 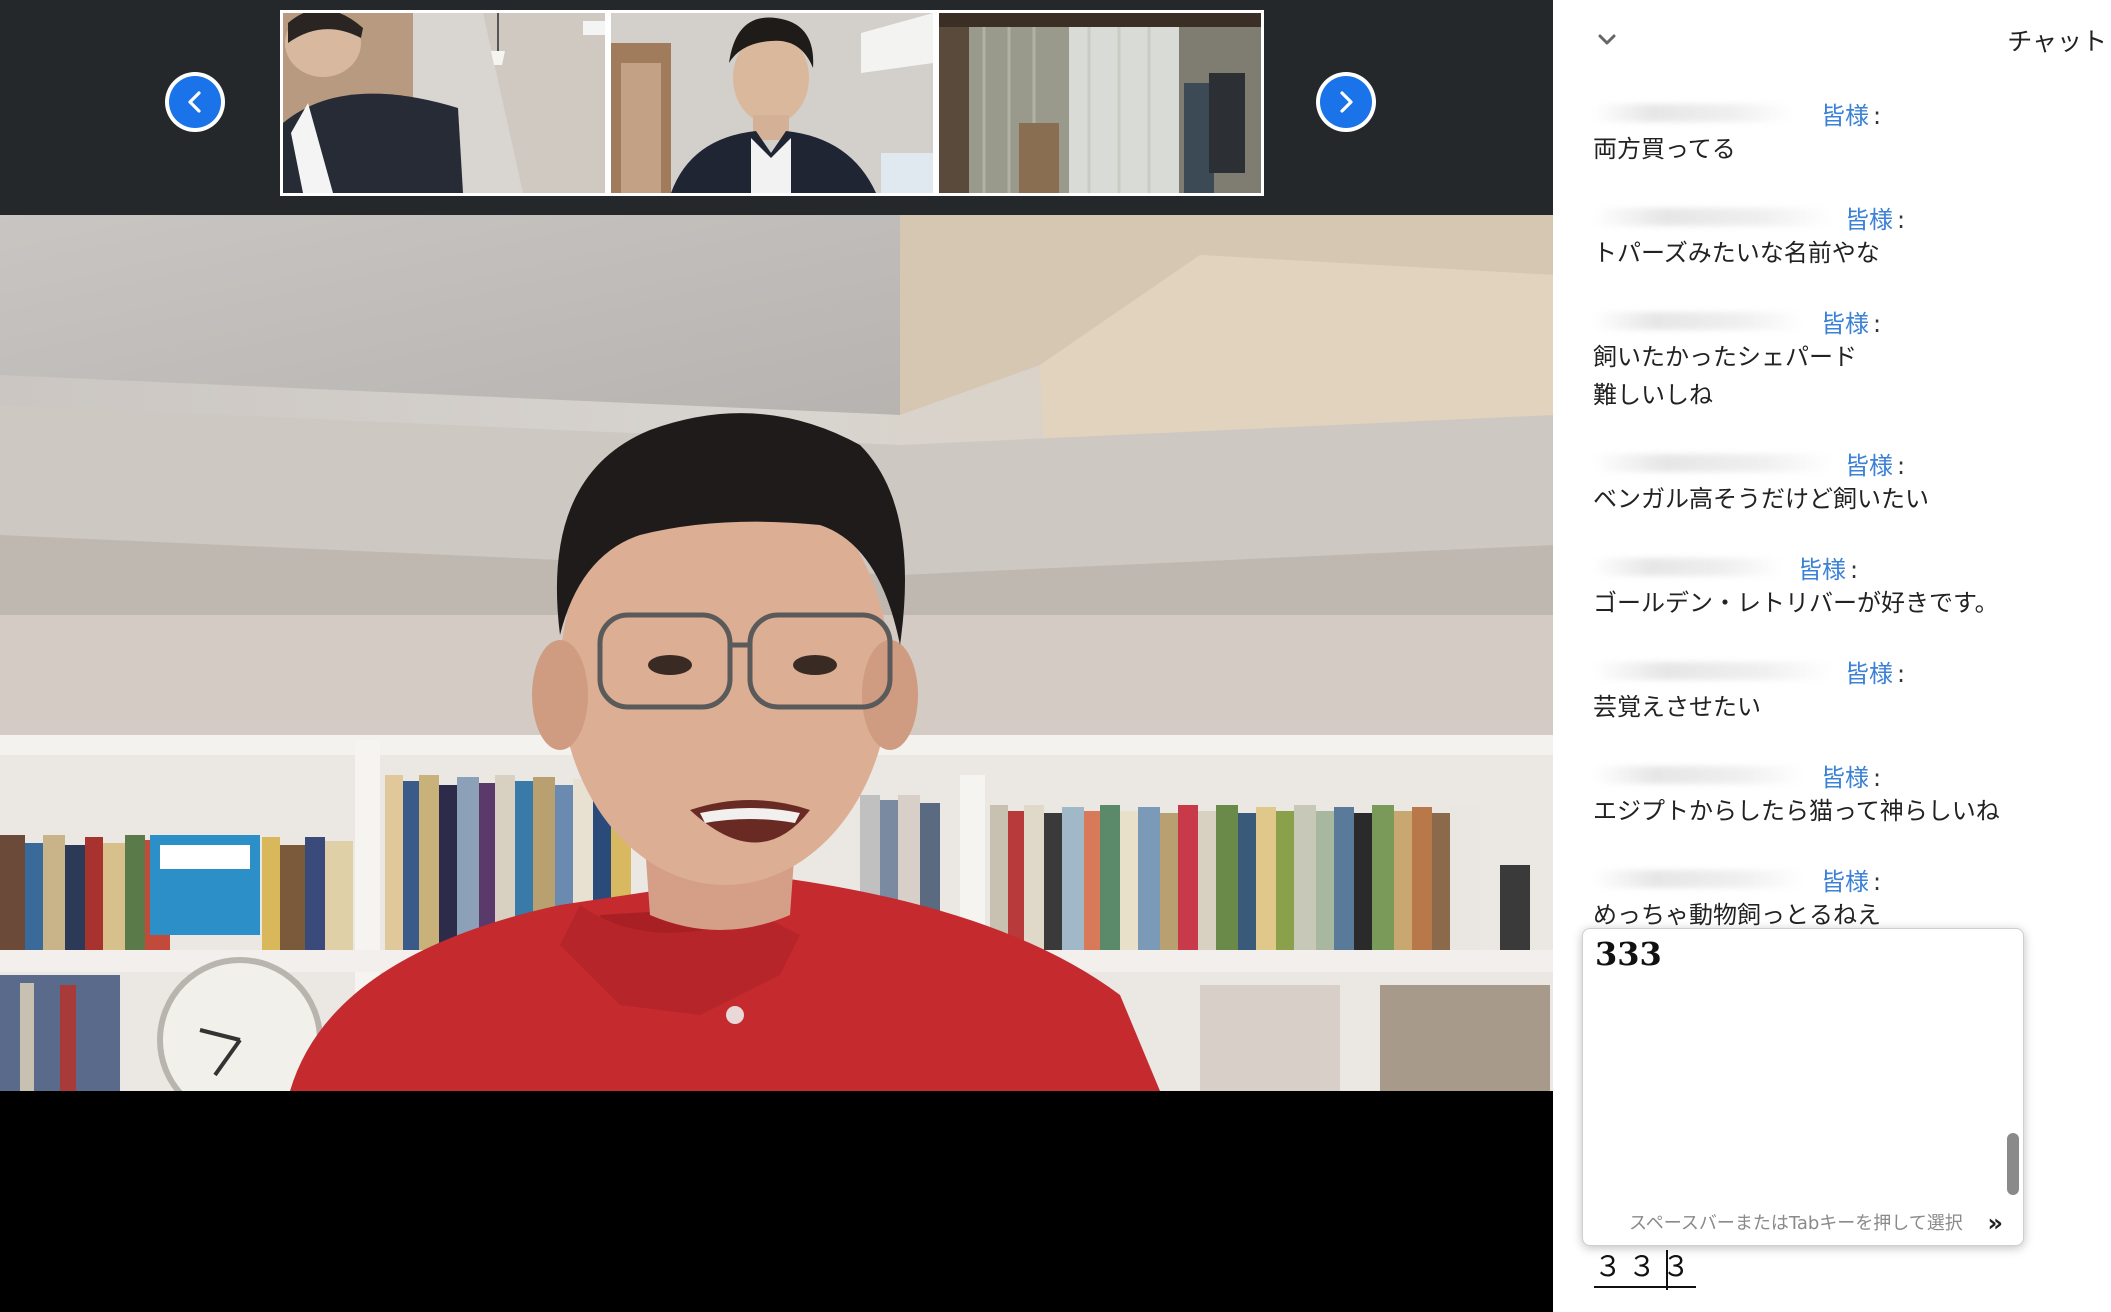 I want to click on chat-message: 皆様: ゴールデン・レトリバーが好きです。, so click(x=1843, y=586).